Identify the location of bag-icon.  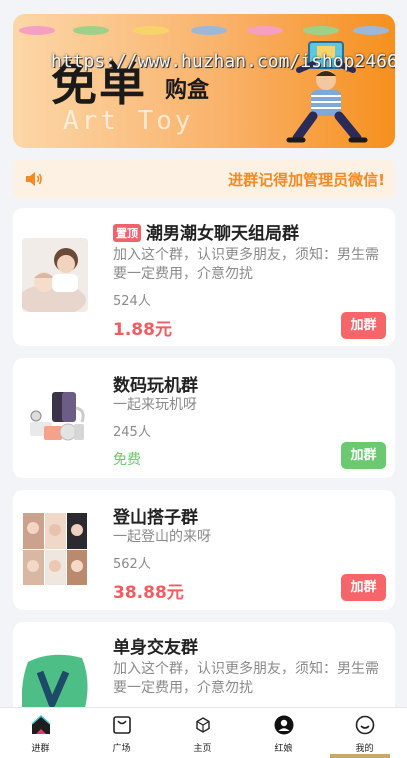
(122, 725).